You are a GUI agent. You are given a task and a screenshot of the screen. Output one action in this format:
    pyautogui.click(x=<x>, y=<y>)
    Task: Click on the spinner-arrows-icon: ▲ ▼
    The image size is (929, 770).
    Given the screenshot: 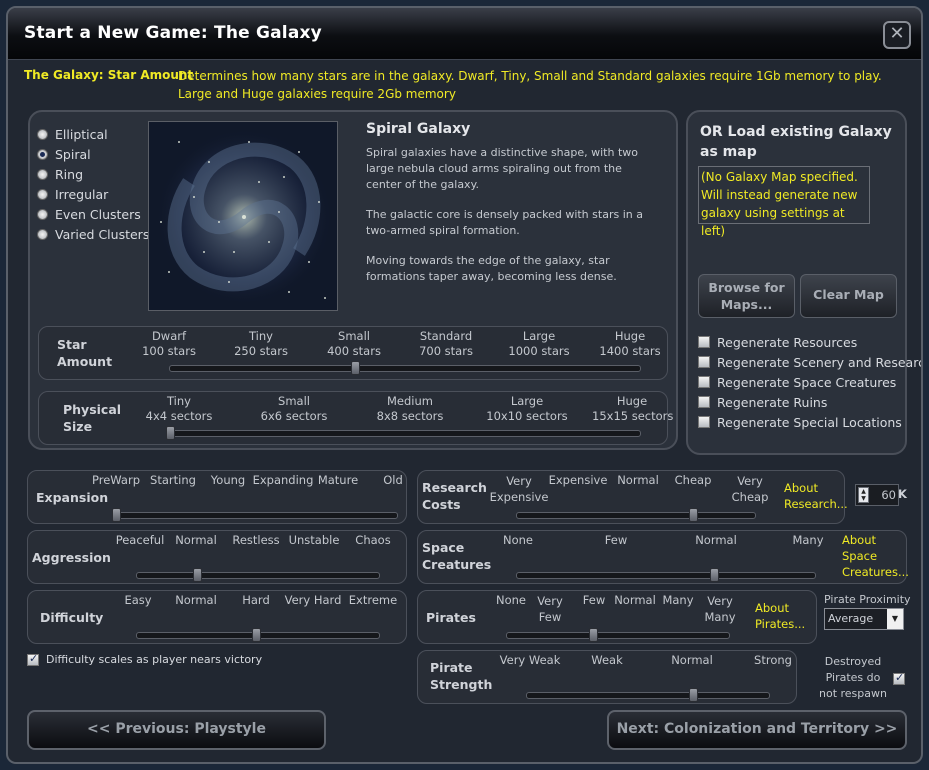 What is the action you would take?
    pyautogui.click(x=863, y=495)
    